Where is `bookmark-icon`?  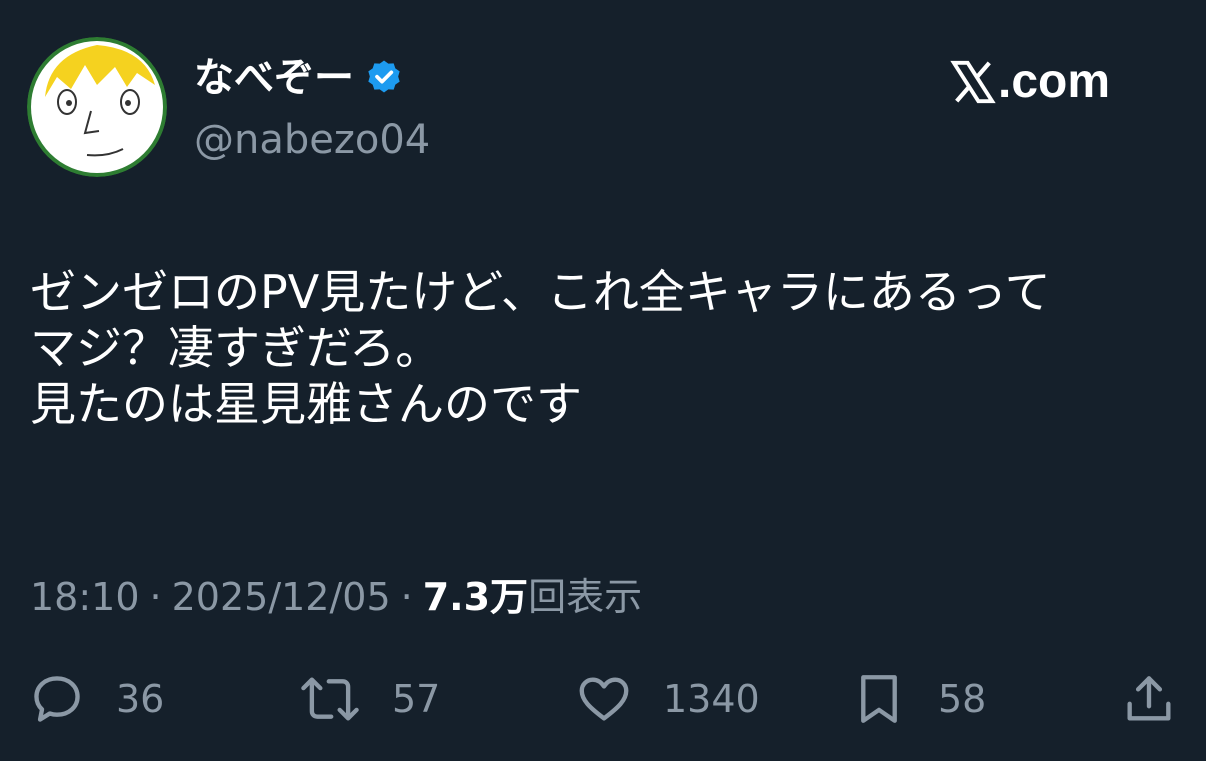
bookmark-icon is located at coordinates (879, 699).